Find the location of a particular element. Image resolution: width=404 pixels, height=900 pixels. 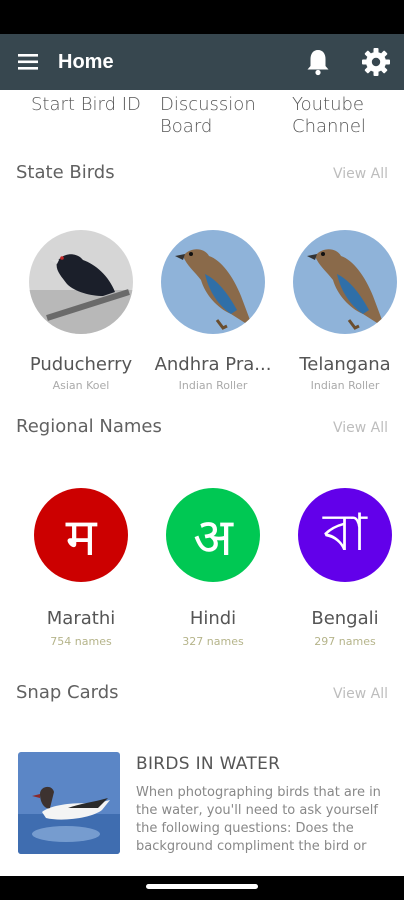

youtube-channel-link: Youtube Channel is located at coordinates (329, 116).